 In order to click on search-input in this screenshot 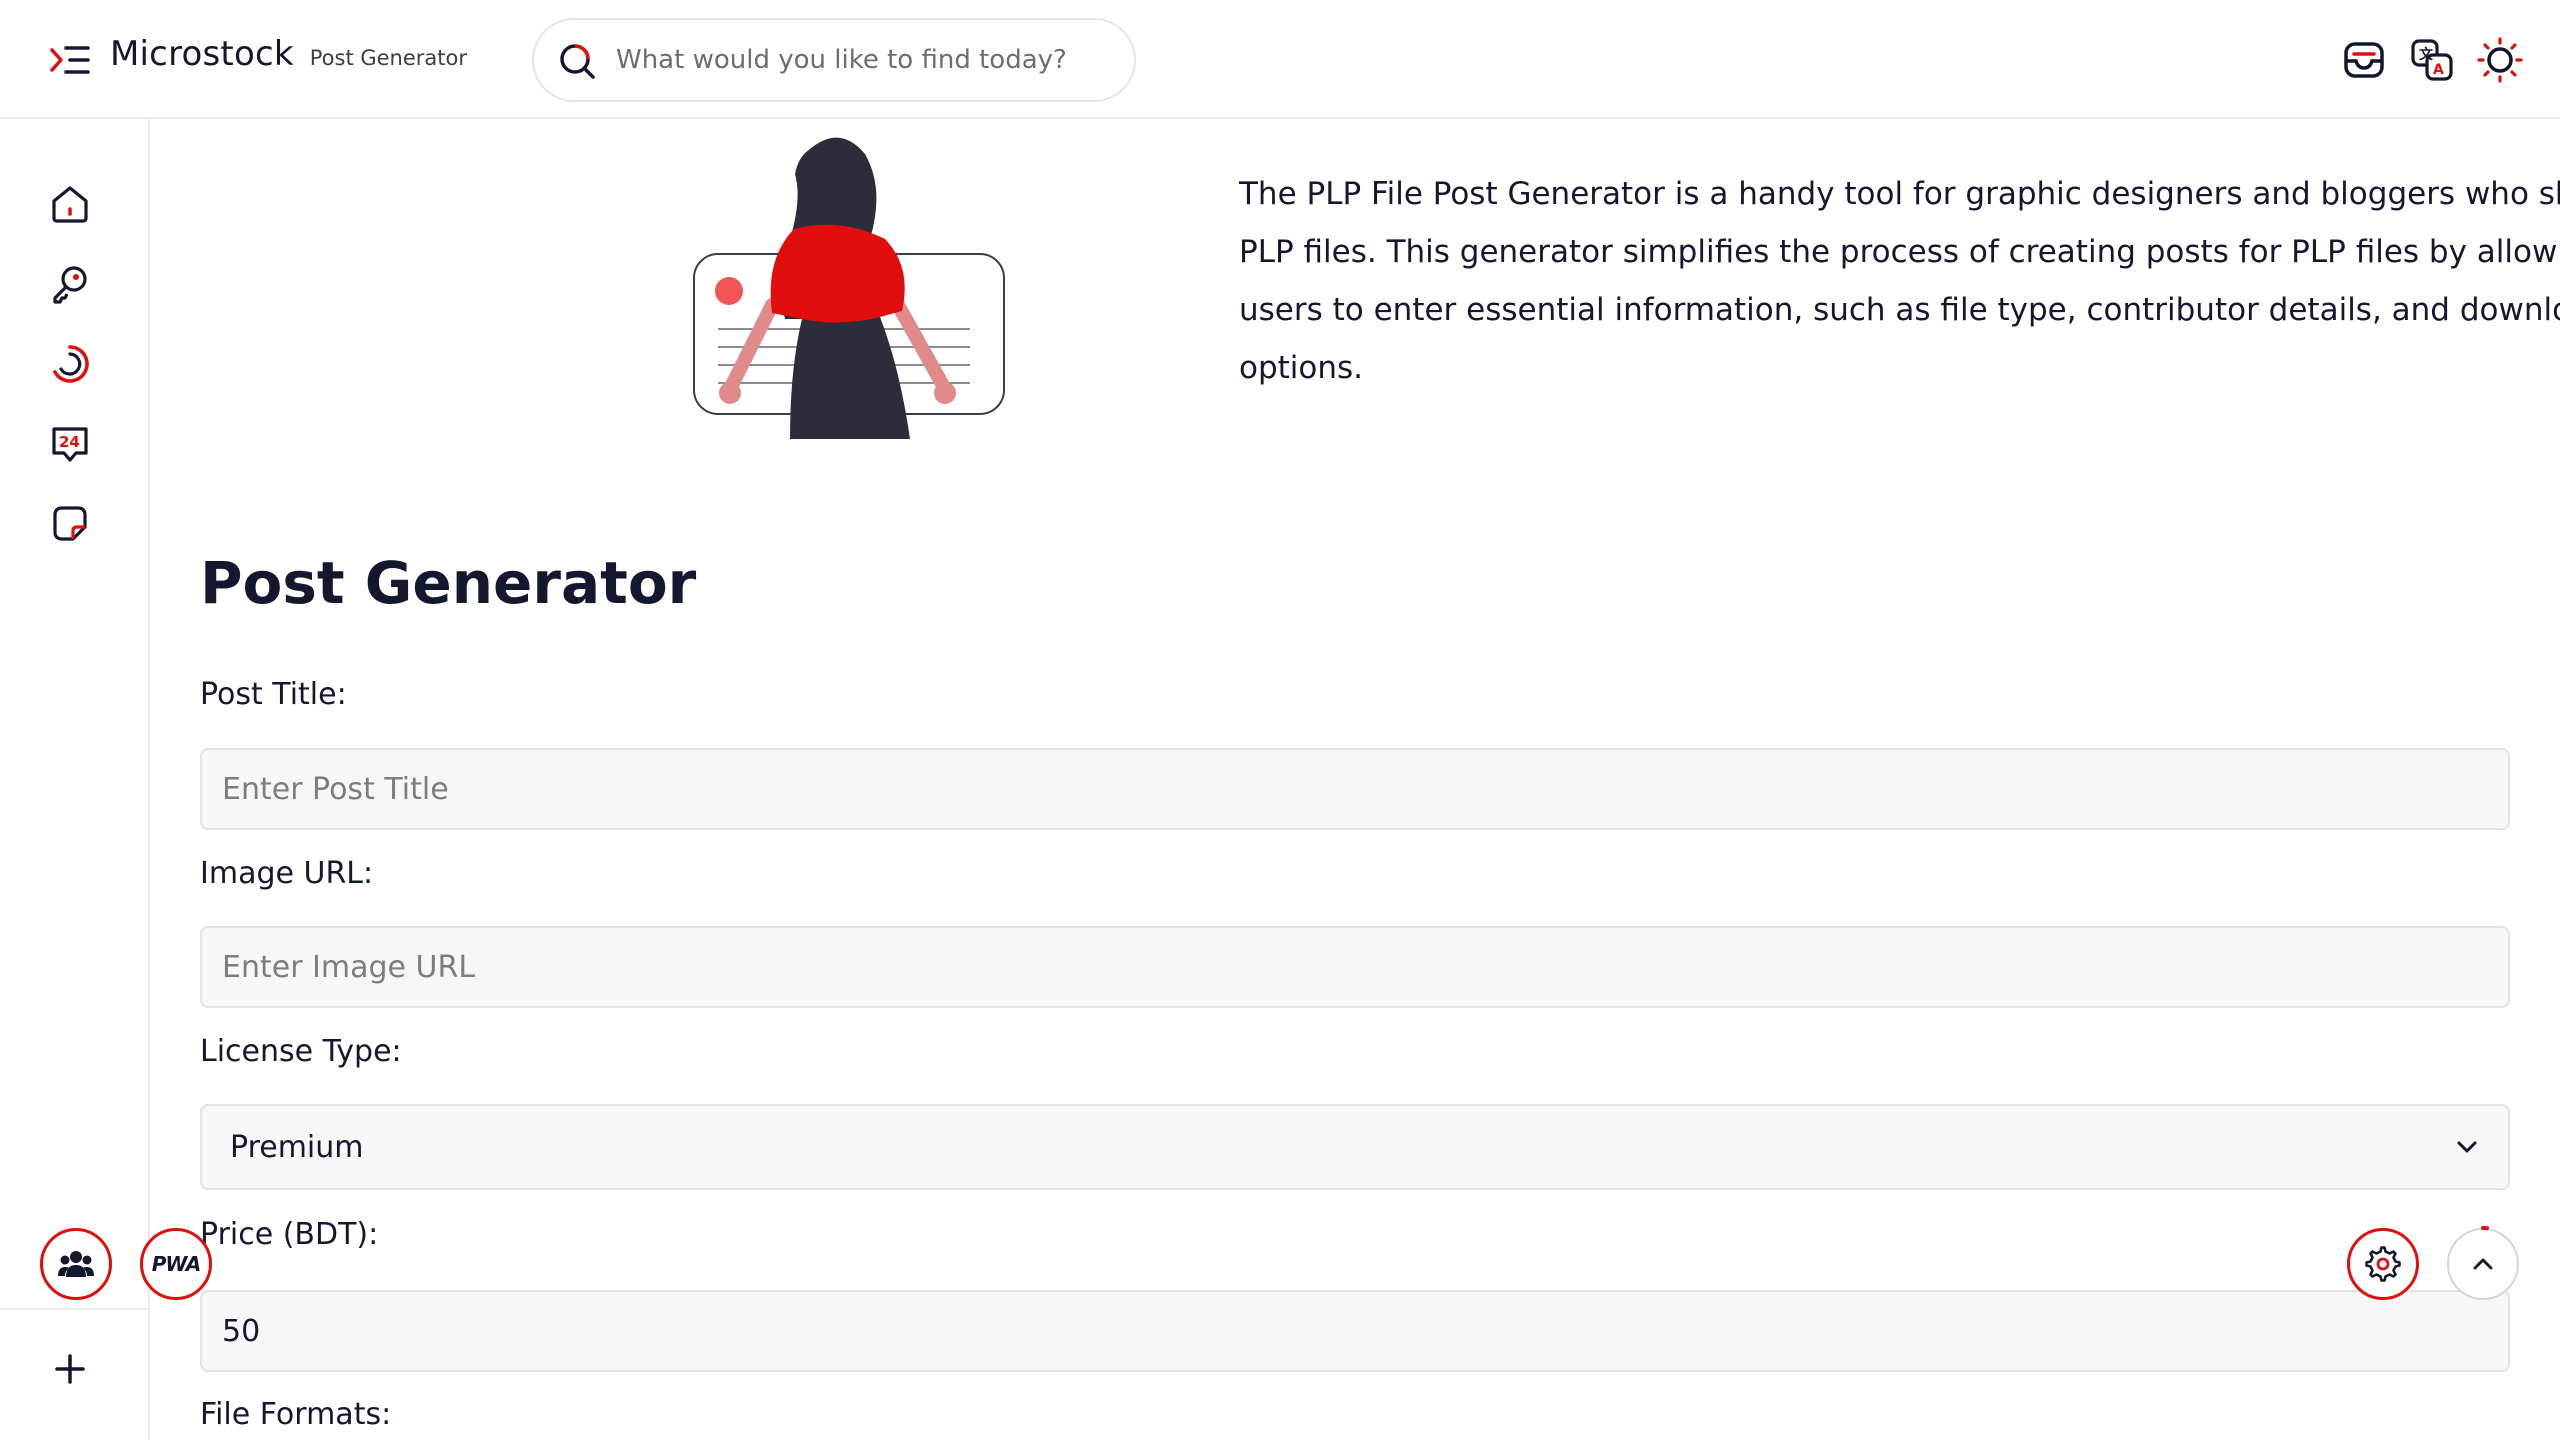, I will do `click(864, 60)`.